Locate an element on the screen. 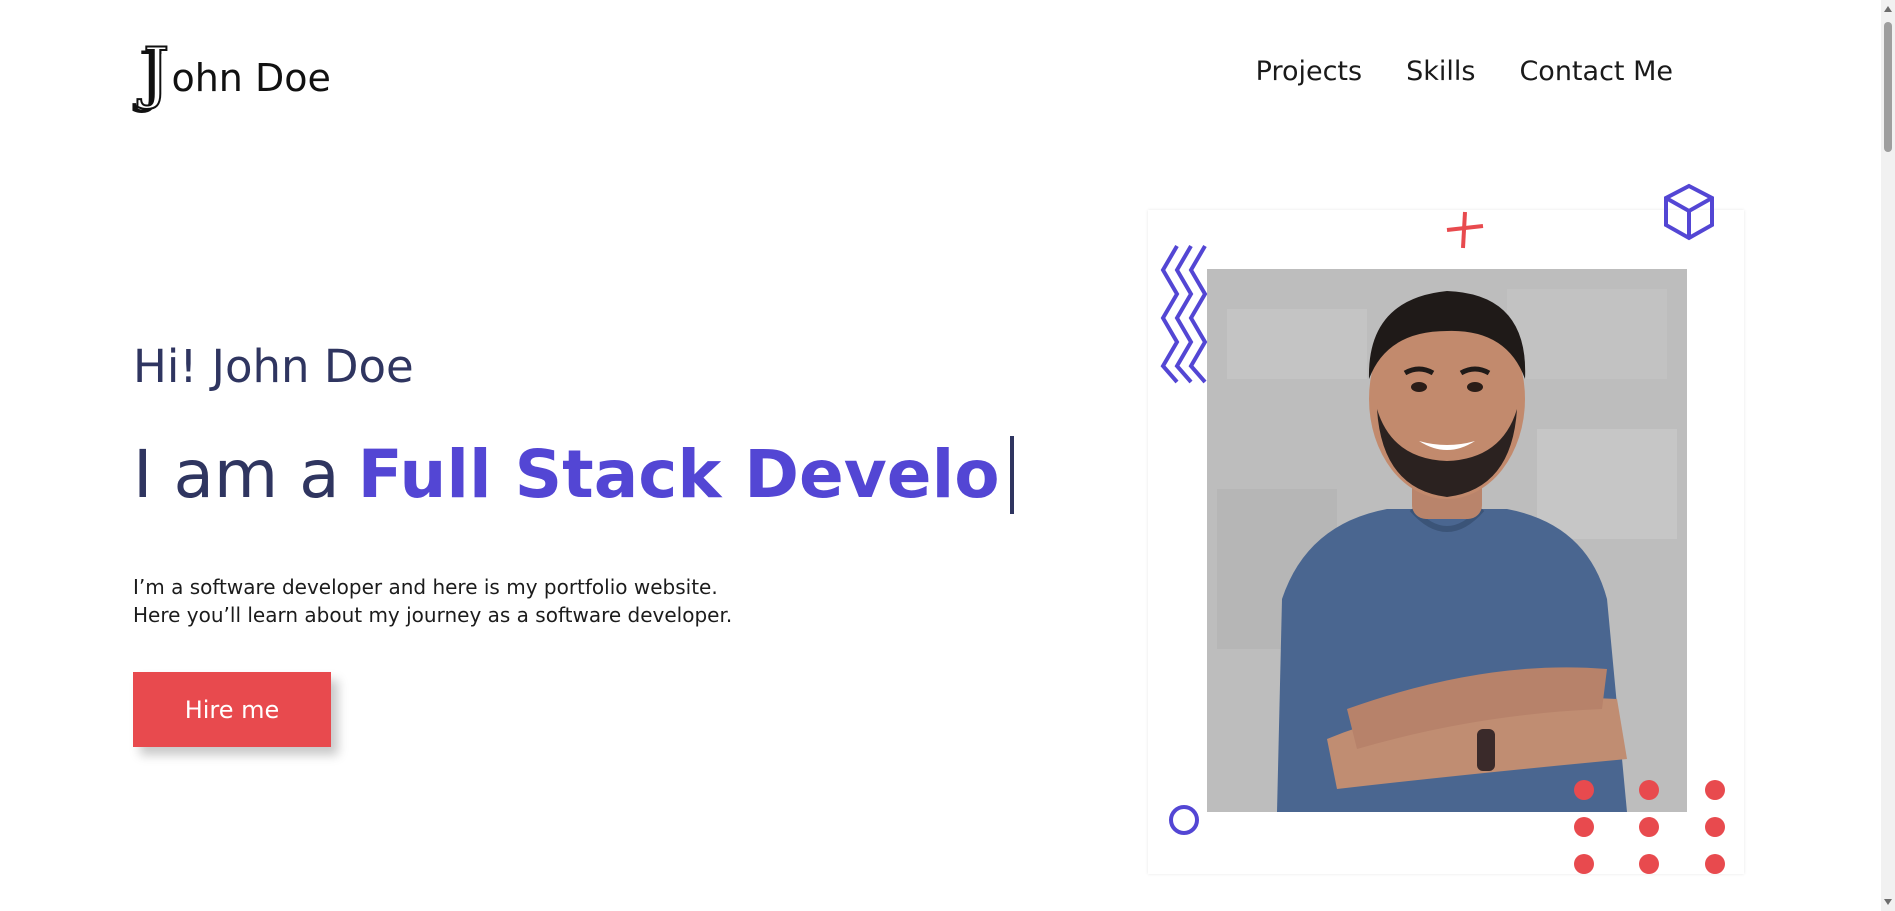 This screenshot has width=1895, height=911. hero-greeting: Hi! John Doe is located at coordinates (273, 366).